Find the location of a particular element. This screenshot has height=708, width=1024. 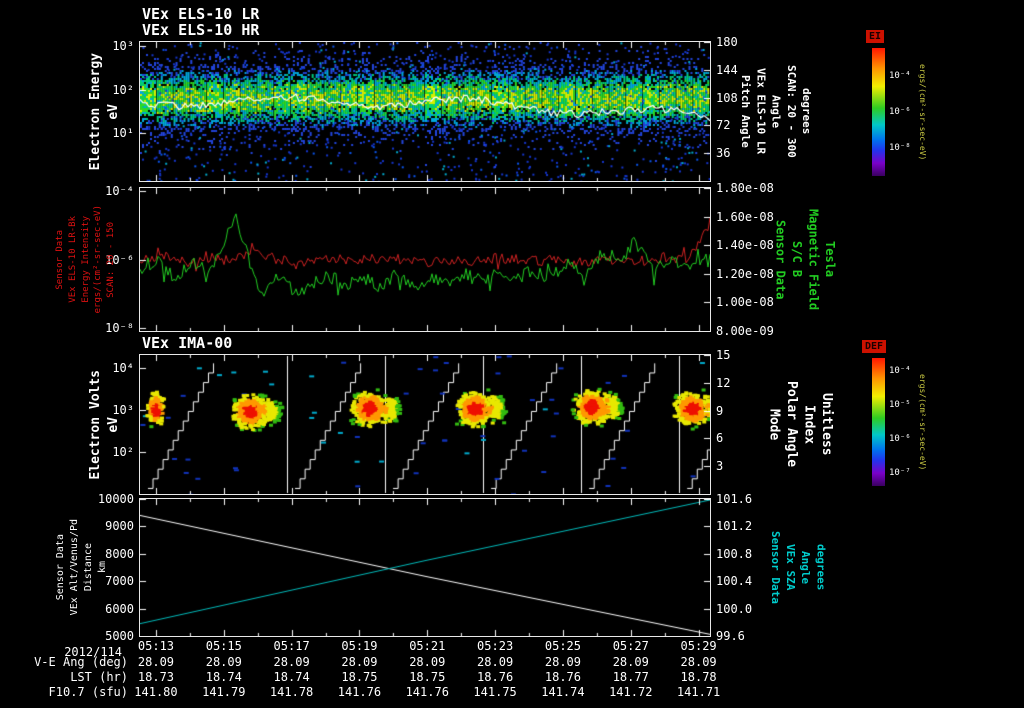

footer-row-value: 18.78 is located at coordinates (698, 677).